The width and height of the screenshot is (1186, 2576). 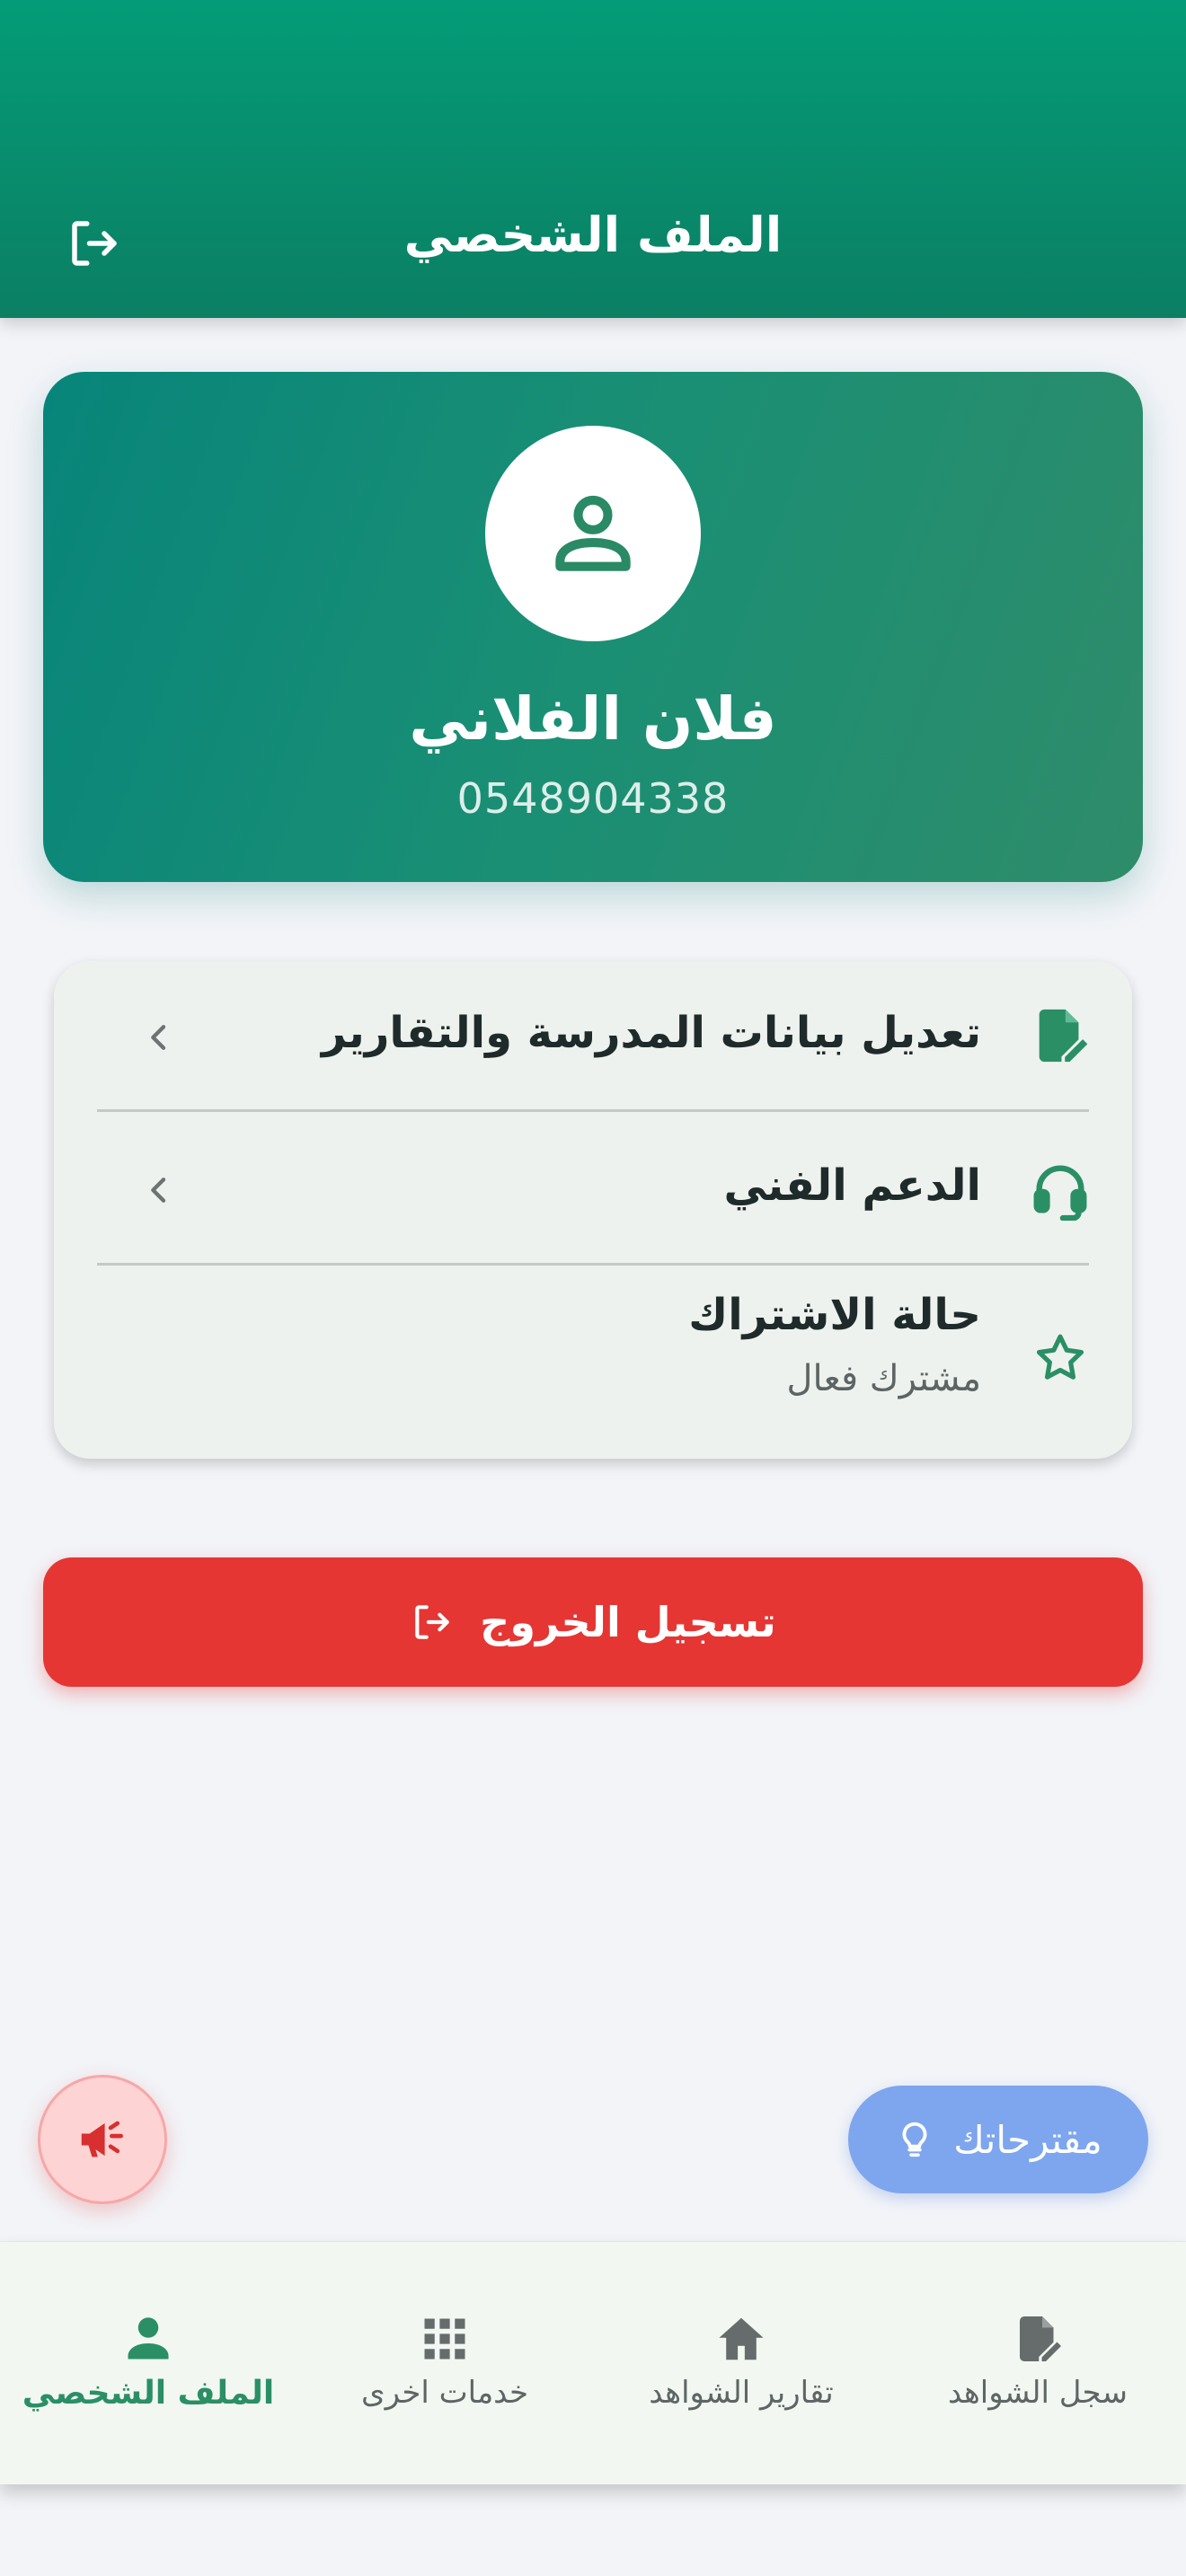 I want to click on suggestions-button-label: مقترحاتك, so click(x=1027, y=2139).